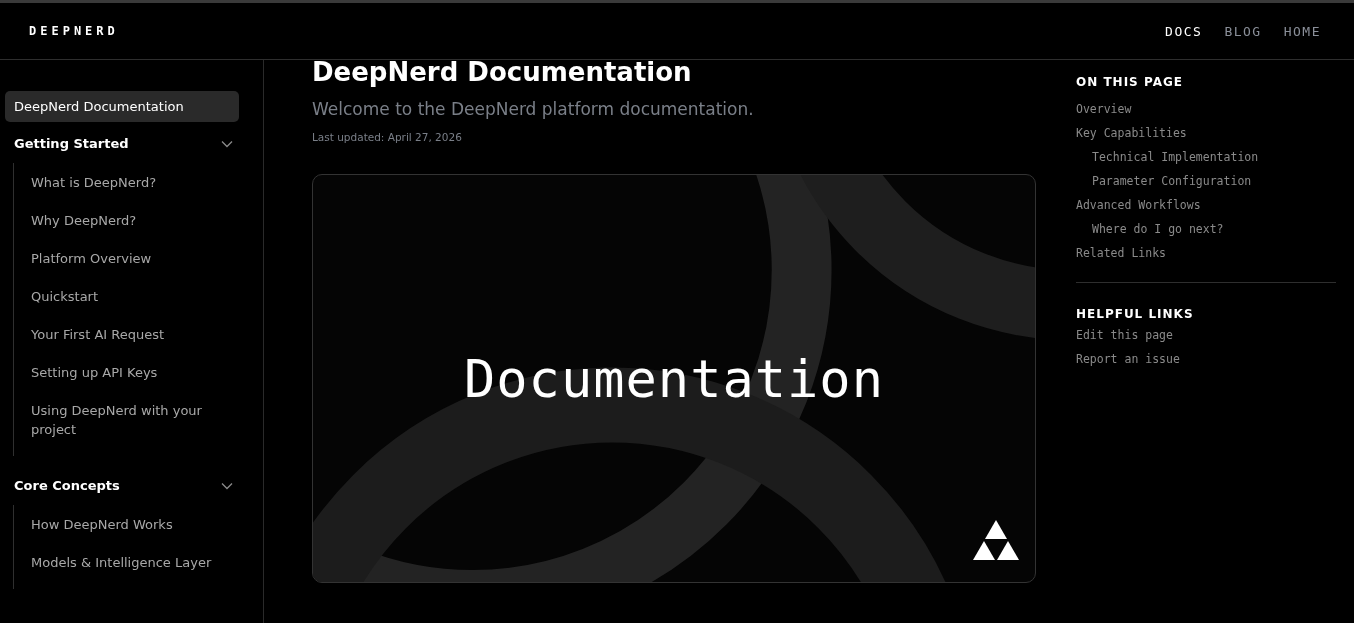 This screenshot has width=1354, height=623. I want to click on nav-link: DOCS, so click(1184, 31).